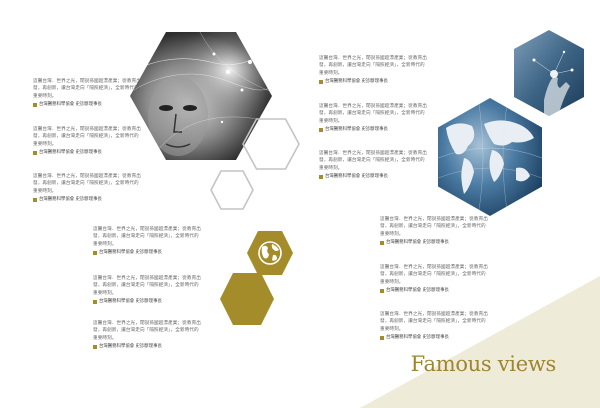  Describe the element at coordinates (271, 144) in the screenshot. I see `outline-hexagon-large` at that location.